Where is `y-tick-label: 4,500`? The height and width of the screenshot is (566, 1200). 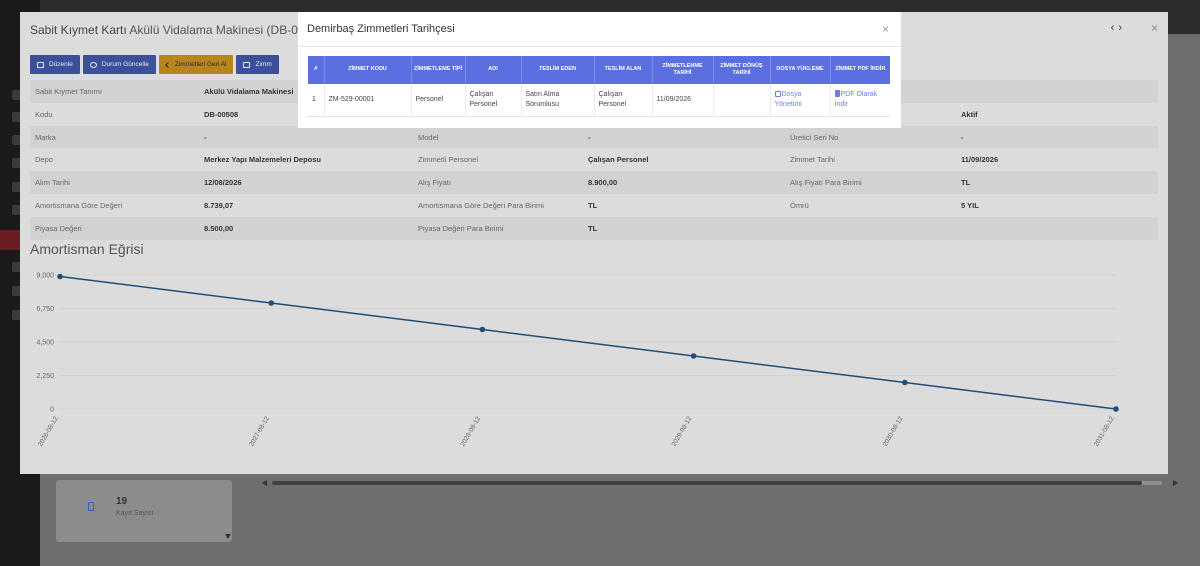
y-tick-label: 4,500 is located at coordinates (45, 343).